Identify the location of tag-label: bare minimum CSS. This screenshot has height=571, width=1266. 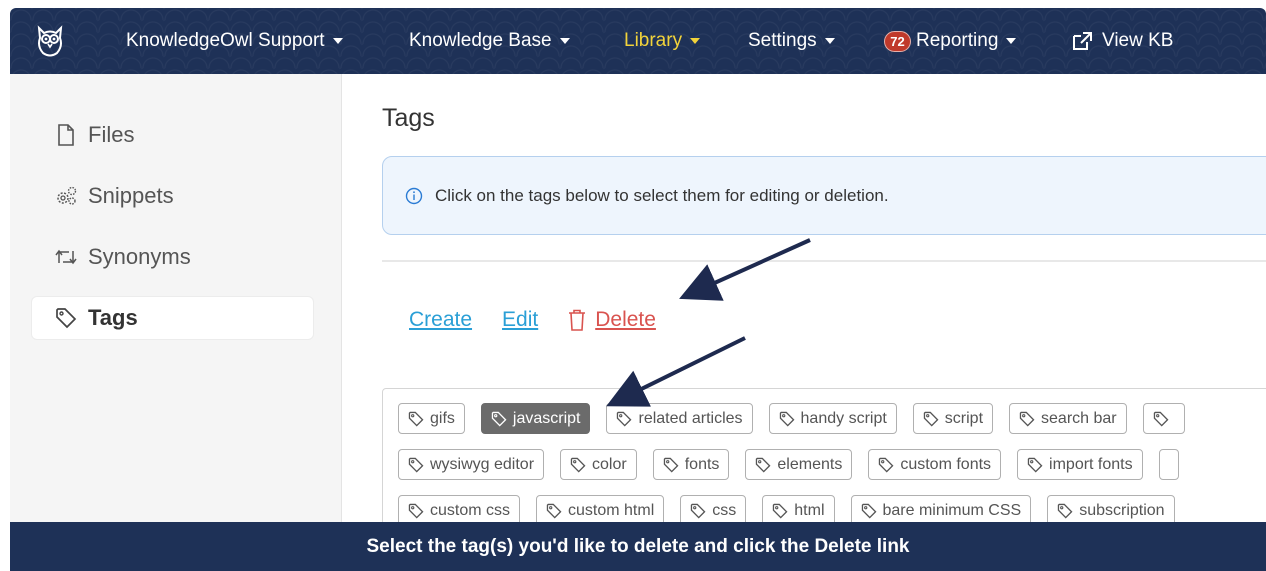
(952, 510).